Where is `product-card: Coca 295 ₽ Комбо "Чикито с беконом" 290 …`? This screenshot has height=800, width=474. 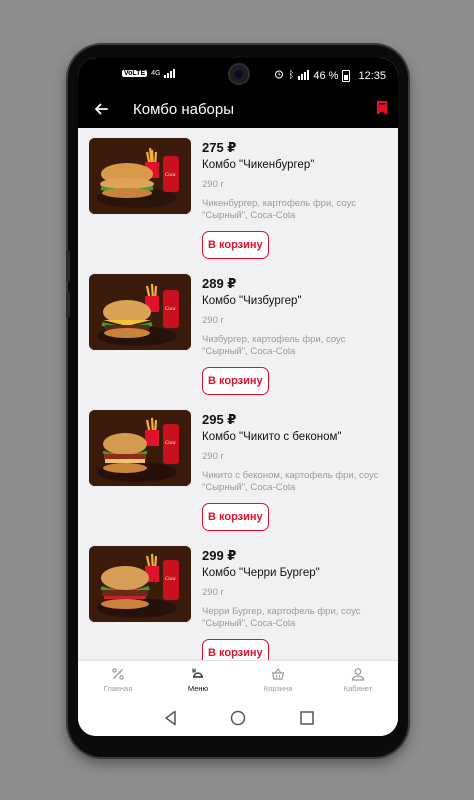 product-card: Coca 295 ₽ Комбо "Чикито с беконом" 290 … is located at coordinates (238, 468).